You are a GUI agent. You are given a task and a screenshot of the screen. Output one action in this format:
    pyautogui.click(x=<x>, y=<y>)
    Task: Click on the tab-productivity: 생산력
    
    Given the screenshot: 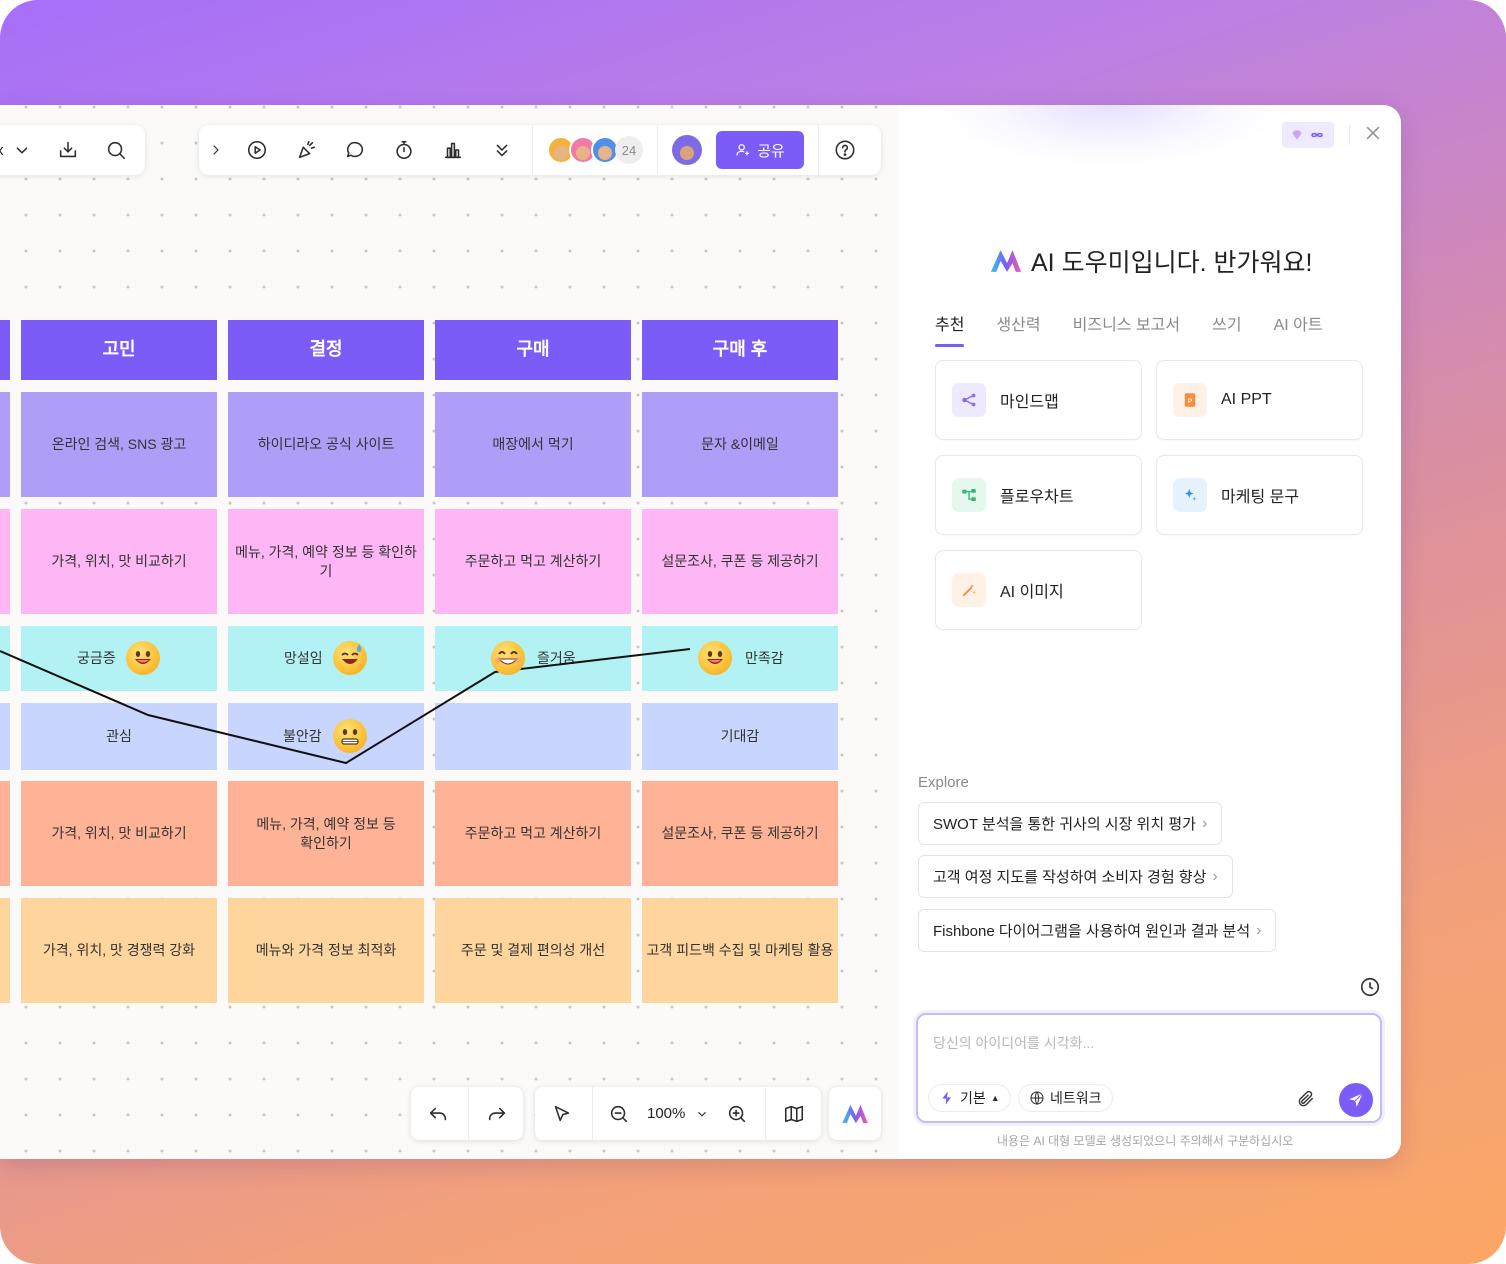 What is the action you would take?
    pyautogui.click(x=1018, y=329)
    